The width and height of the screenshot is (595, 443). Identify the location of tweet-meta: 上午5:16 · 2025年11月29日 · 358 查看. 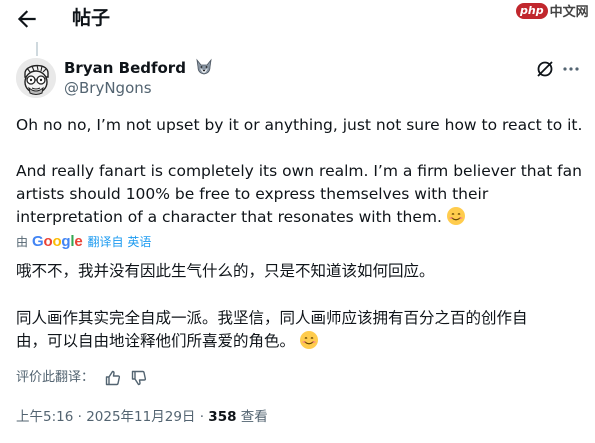
(142, 417).